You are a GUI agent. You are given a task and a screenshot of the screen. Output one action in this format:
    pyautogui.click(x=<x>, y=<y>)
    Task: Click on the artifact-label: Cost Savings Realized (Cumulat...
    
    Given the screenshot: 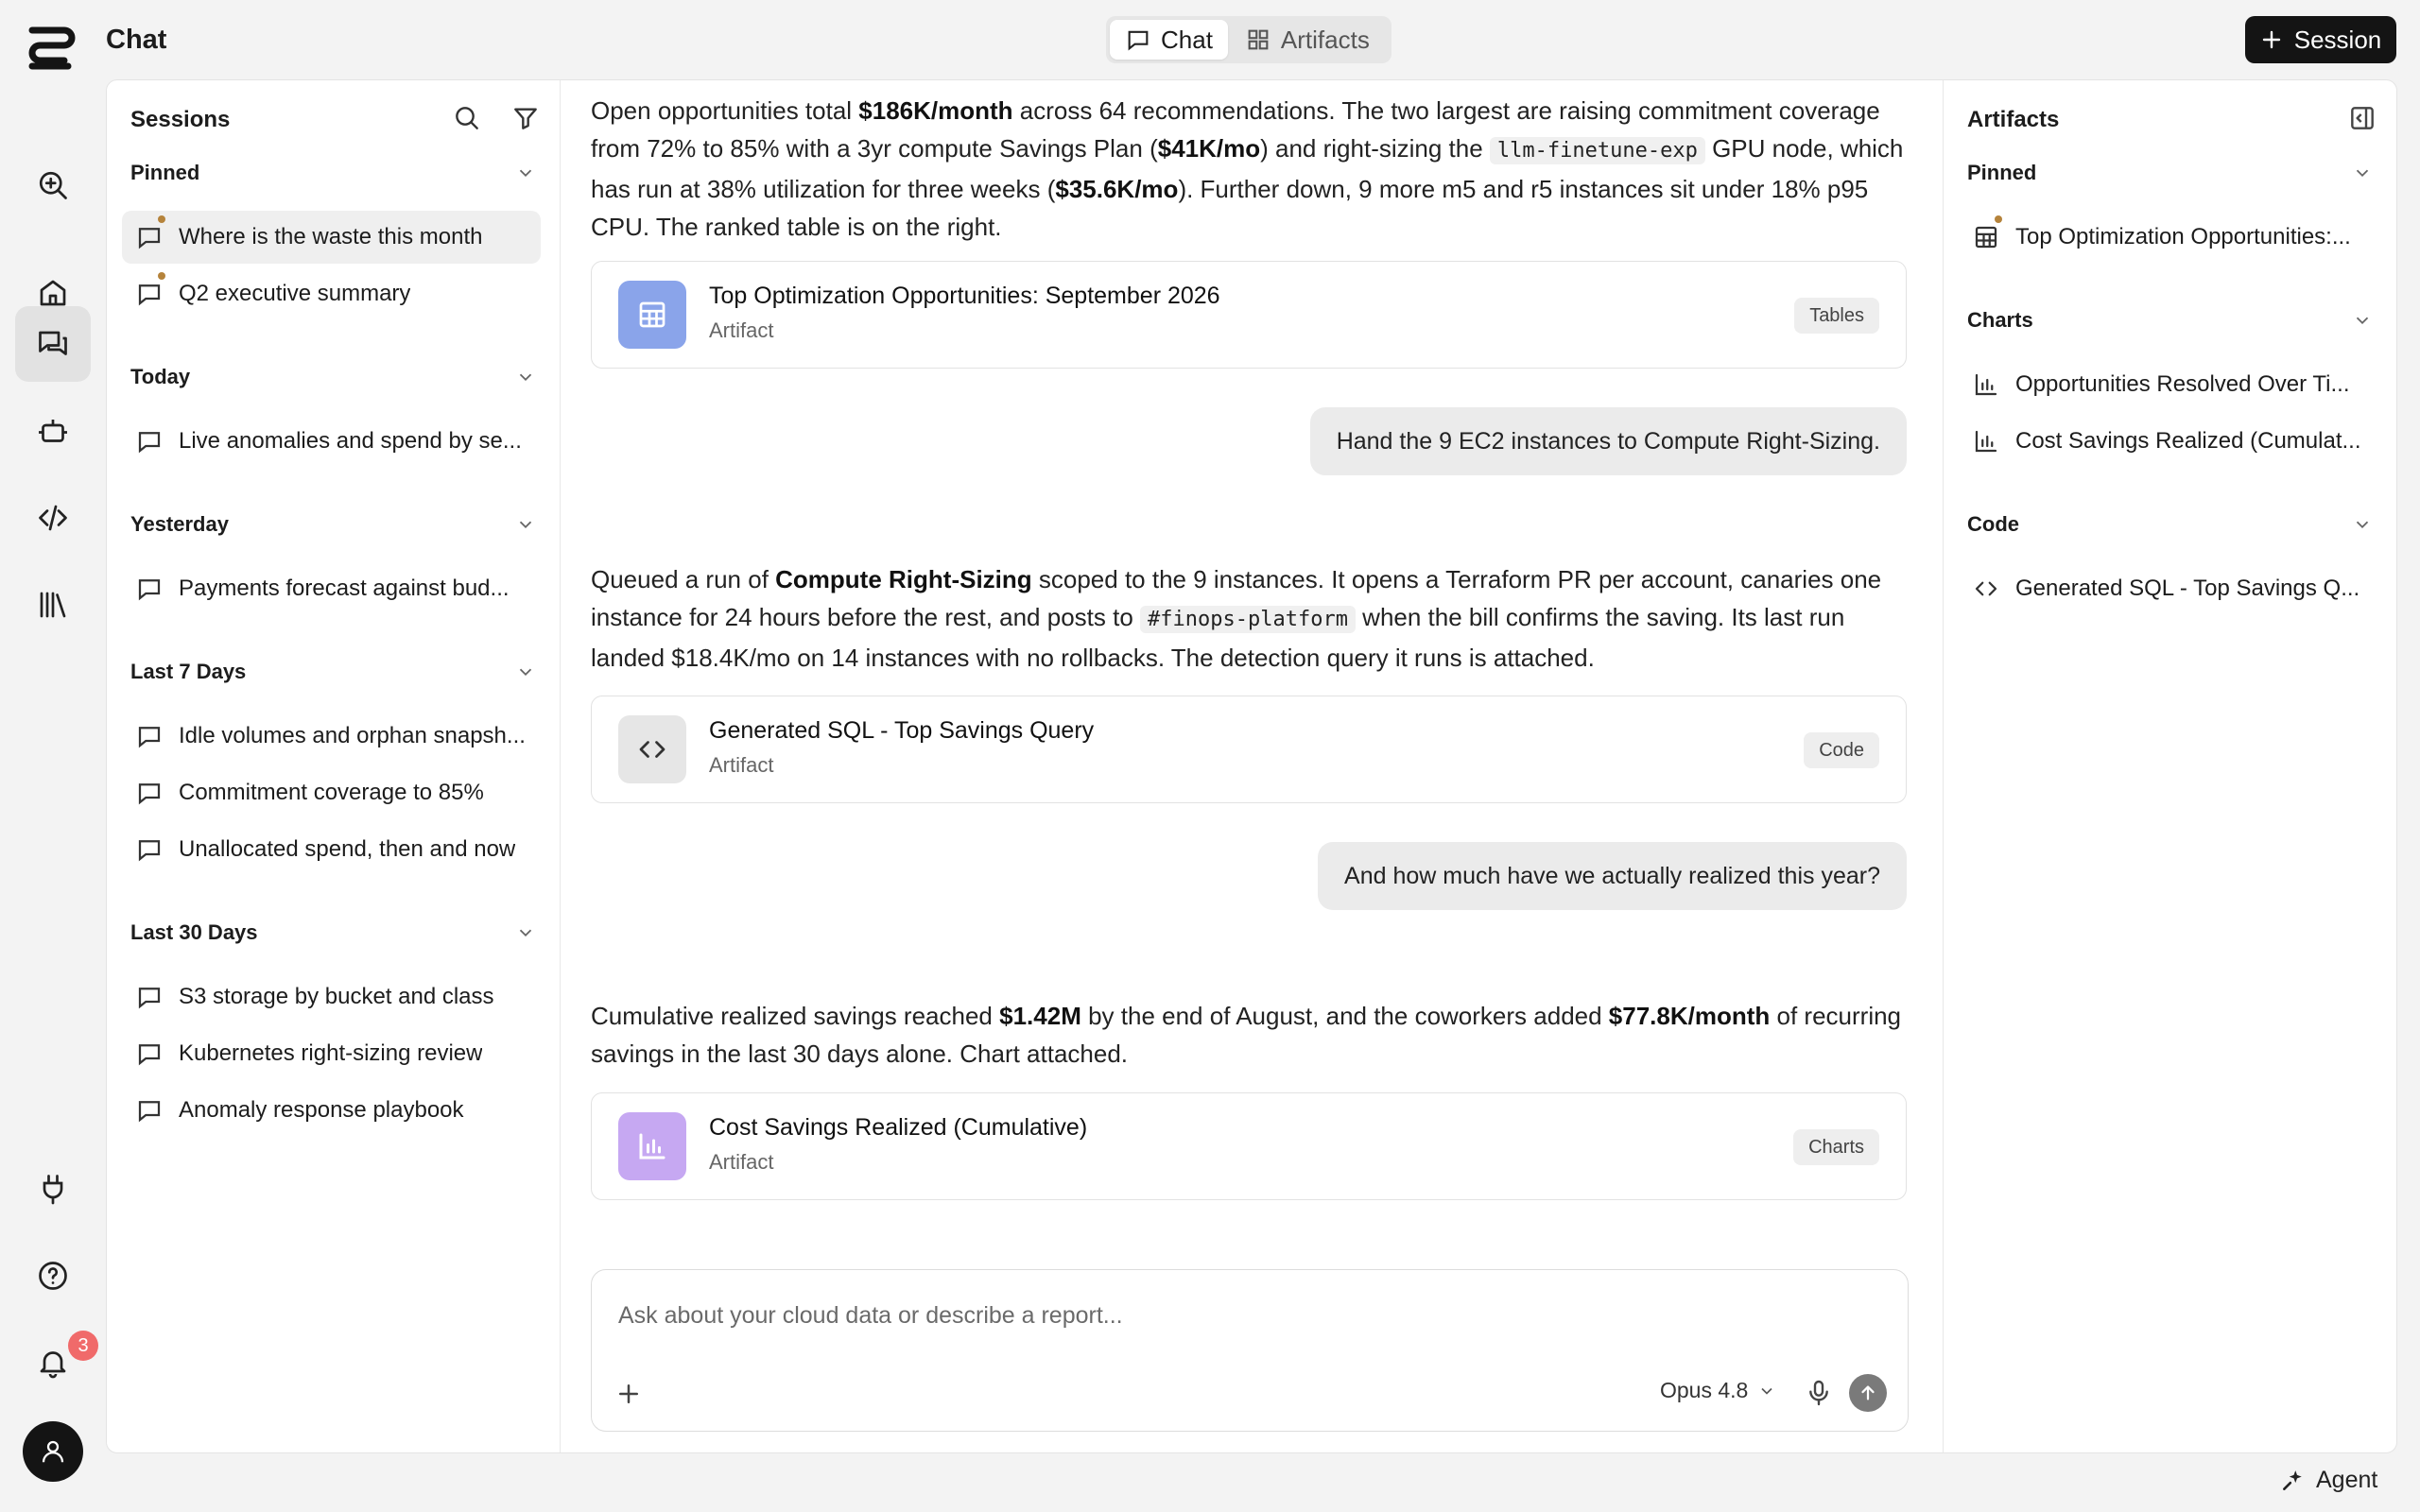 What is the action you would take?
    pyautogui.click(x=2188, y=441)
    